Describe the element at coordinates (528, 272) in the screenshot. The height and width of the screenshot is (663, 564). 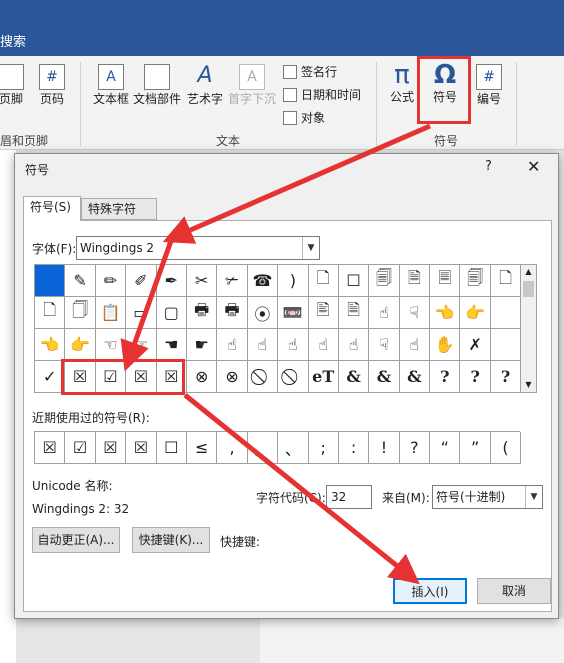
I see `scroll-up-icon: ▲` at that location.